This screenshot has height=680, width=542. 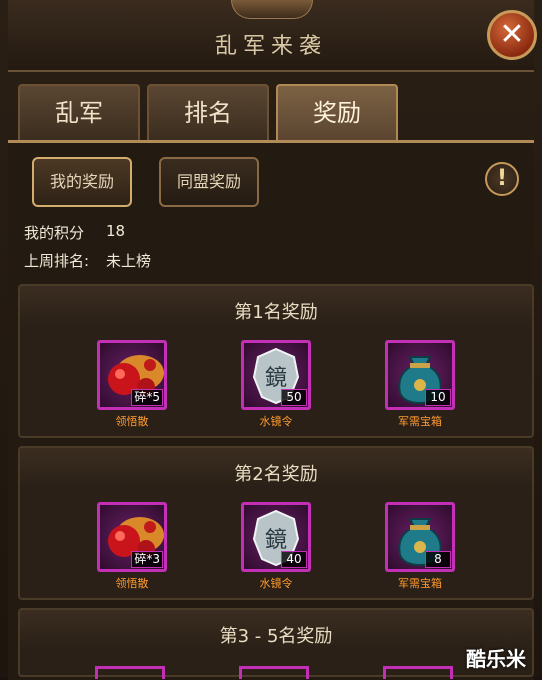 I want to click on treasure-bag-icon: 8, so click(x=420, y=537).